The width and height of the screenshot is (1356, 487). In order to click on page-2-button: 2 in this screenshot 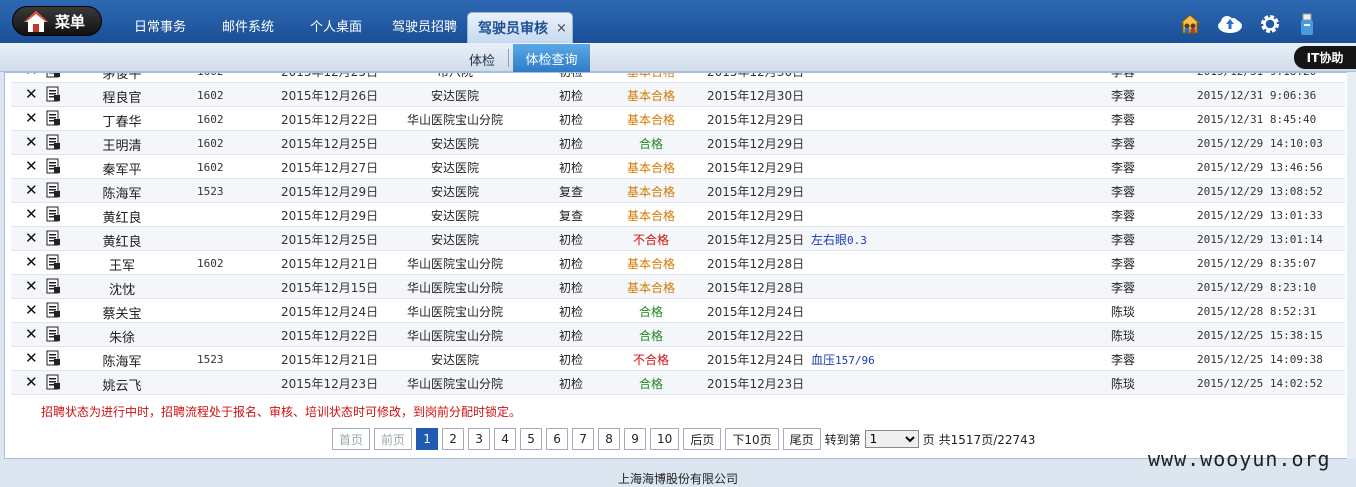, I will do `click(453, 439)`.